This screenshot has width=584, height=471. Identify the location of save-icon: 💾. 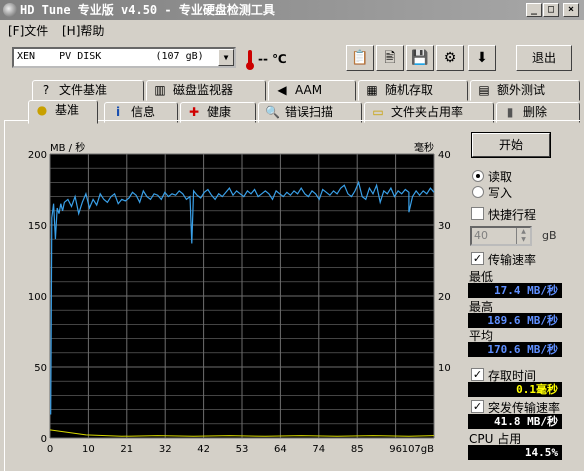
(420, 58).